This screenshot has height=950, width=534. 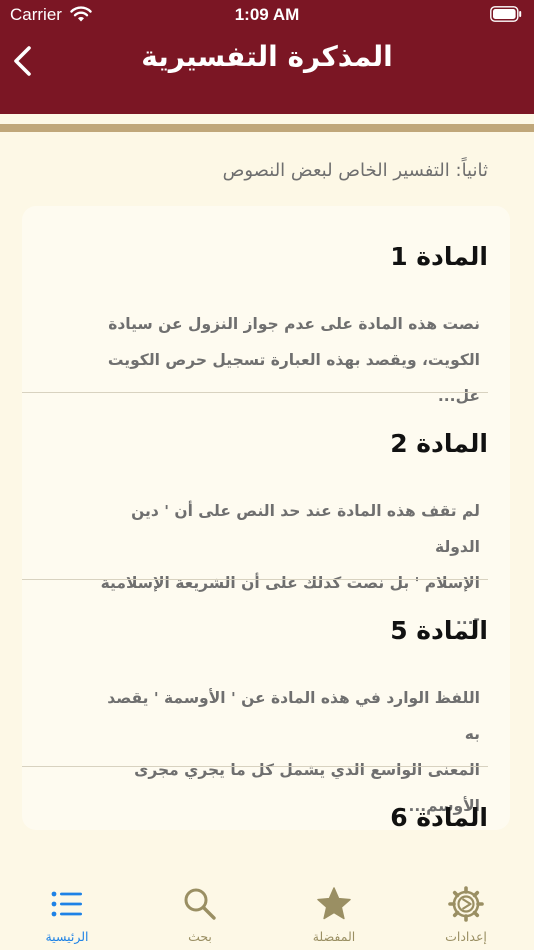 What do you see at coordinates (439, 816) in the screenshot?
I see `article-title: المادة 6` at bounding box center [439, 816].